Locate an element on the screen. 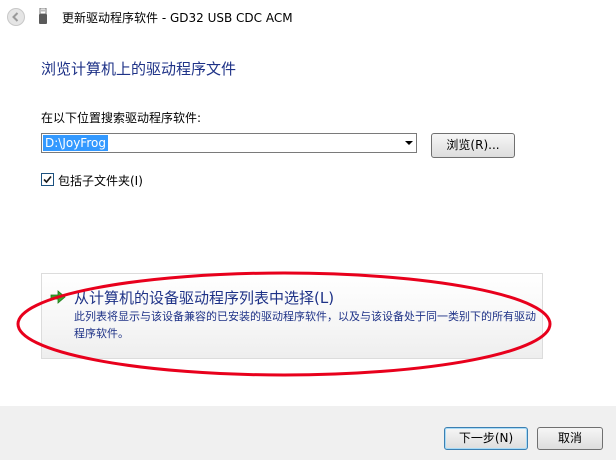 The image size is (616, 460). pick-from-list-title: 从计算机的设备驱动程序列表中选择(L) is located at coordinates (204, 297).